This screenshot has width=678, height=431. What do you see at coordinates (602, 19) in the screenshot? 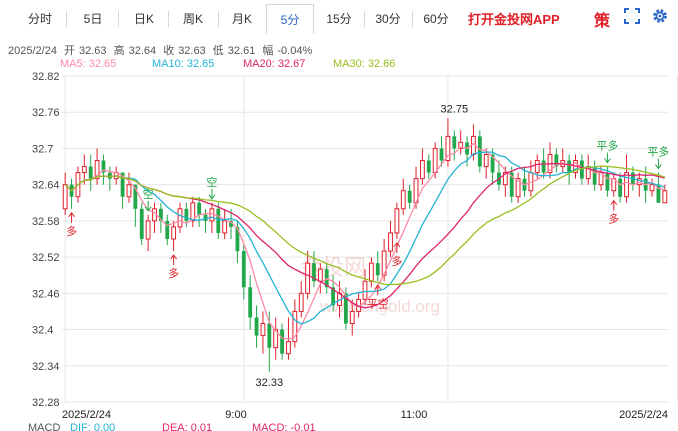
I see `strategy-icon: 策` at bounding box center [602, 19].